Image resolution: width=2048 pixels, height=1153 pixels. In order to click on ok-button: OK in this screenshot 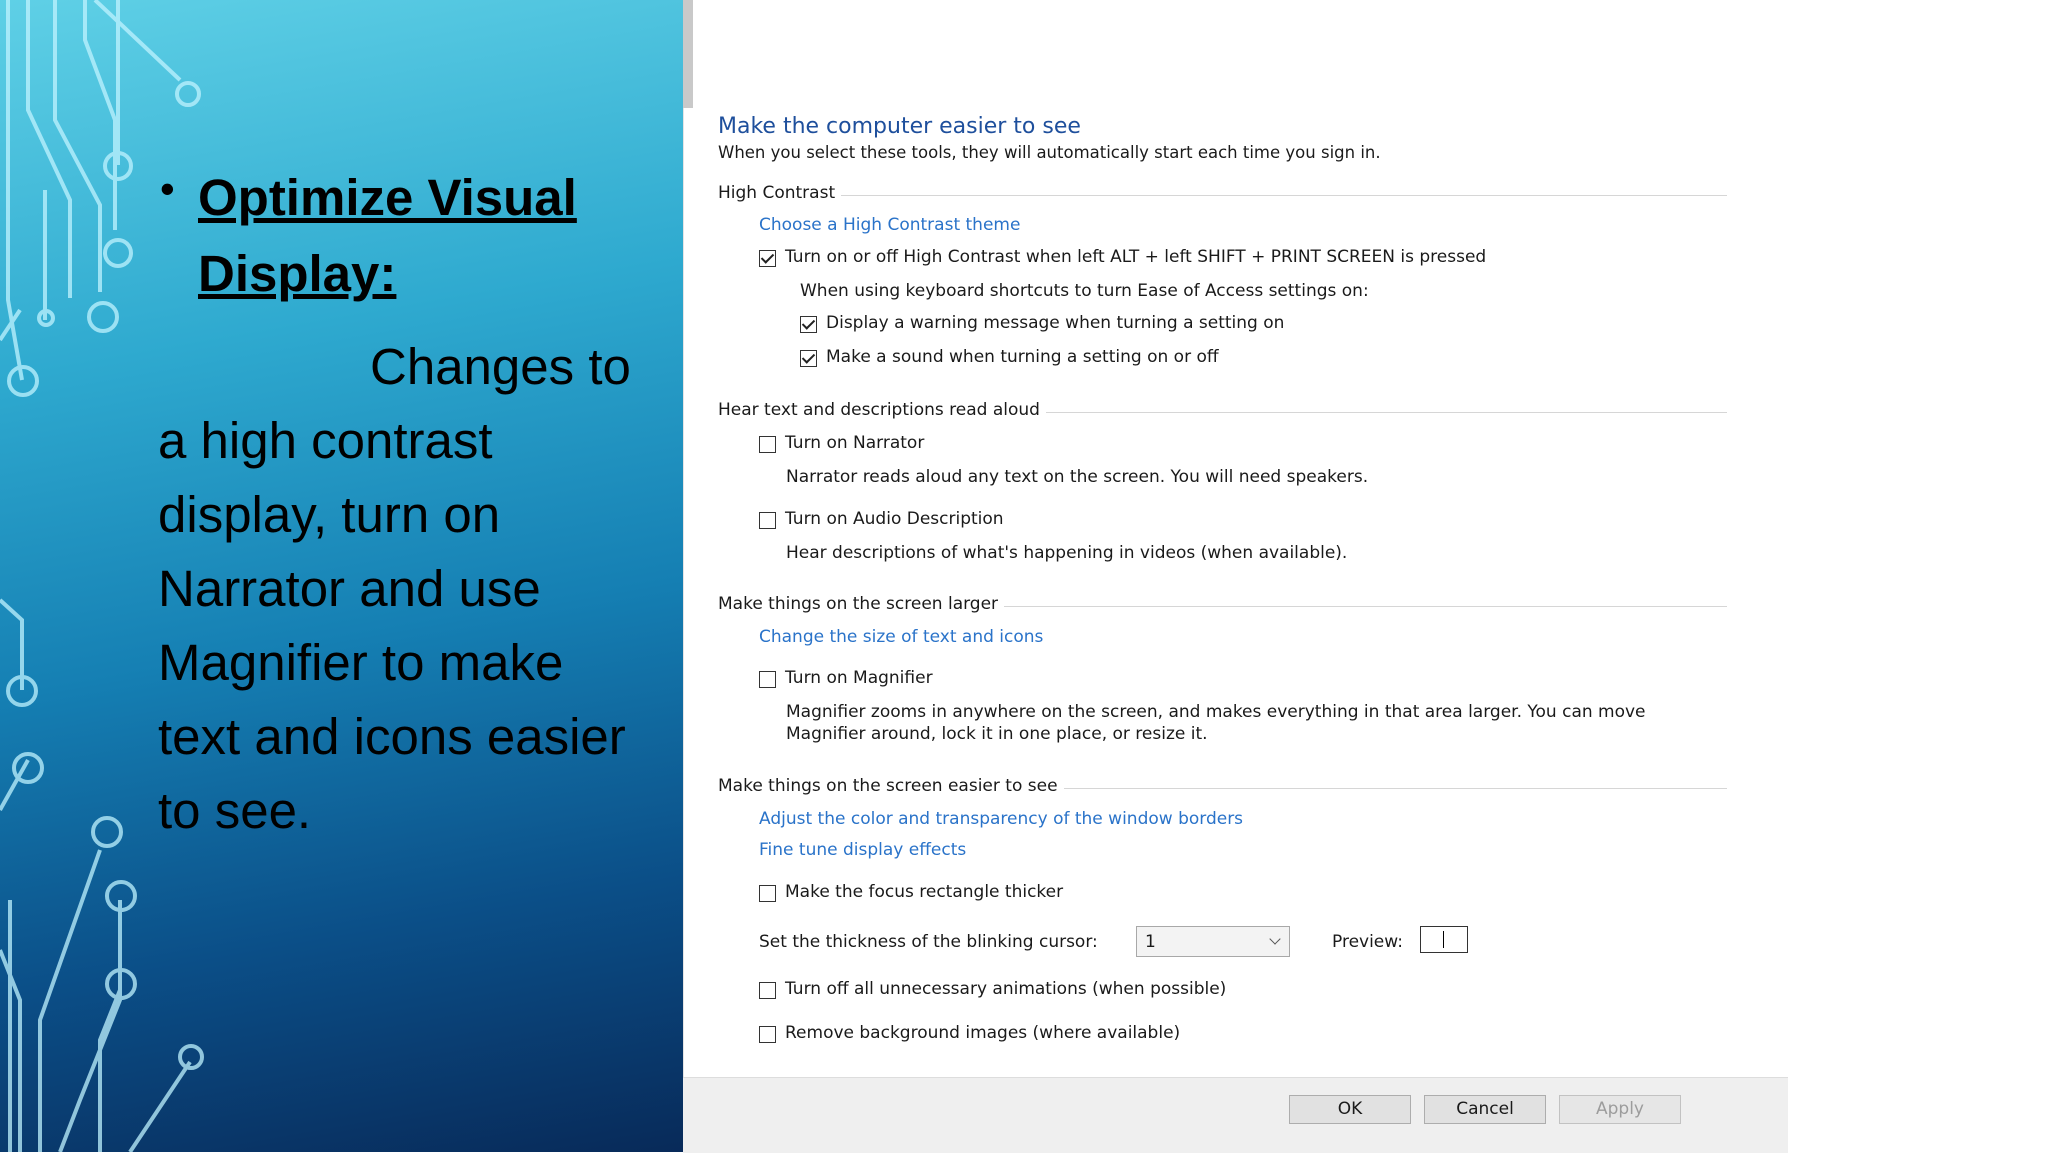, I will do `click(1350, 1109)`.